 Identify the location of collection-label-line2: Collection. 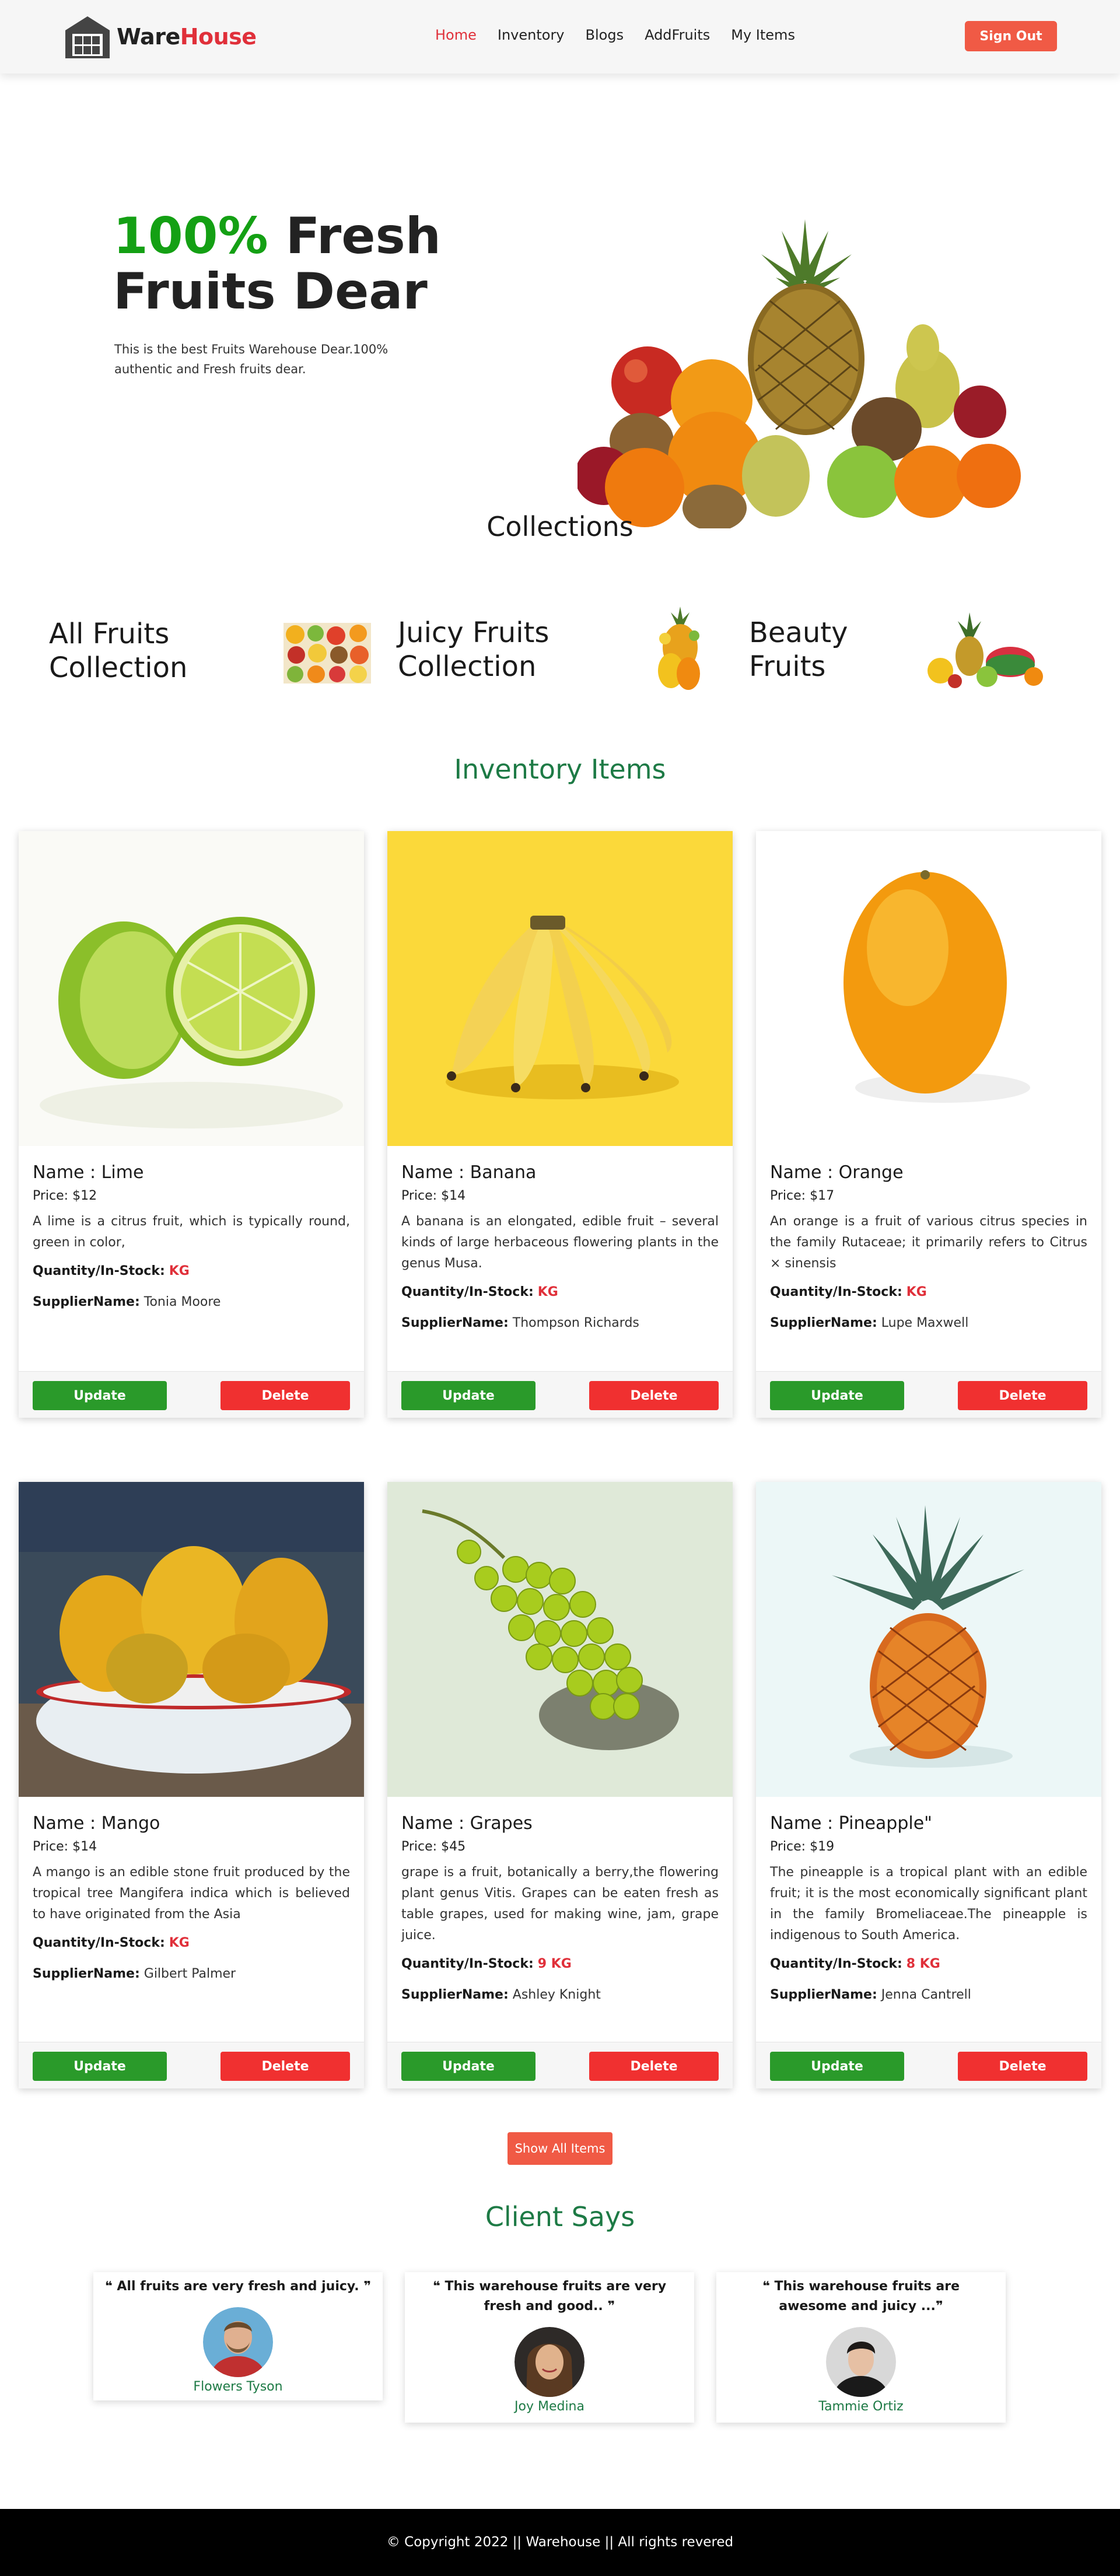
(467, 666).